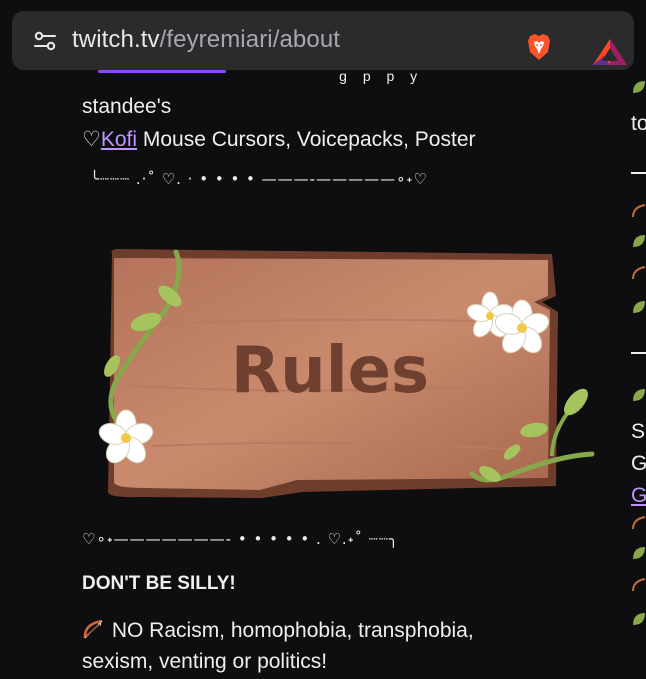  Describe the element at coordinates (119, 139) in the screenshot. I see `kofi-link: Kofi` at that location.